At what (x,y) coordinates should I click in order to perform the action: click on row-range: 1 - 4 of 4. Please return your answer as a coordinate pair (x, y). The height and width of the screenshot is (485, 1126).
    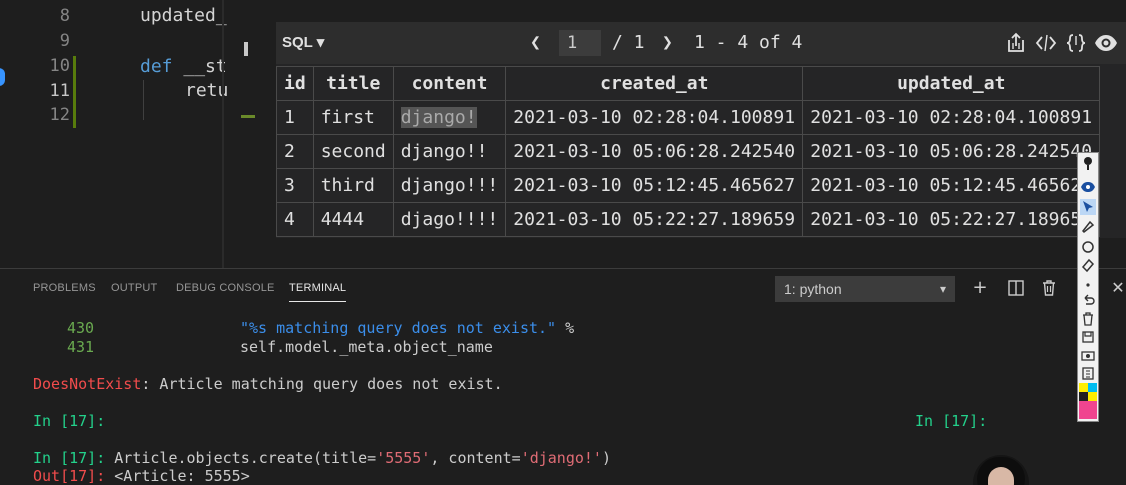
    Looking at the image, I should click on (748, 42).